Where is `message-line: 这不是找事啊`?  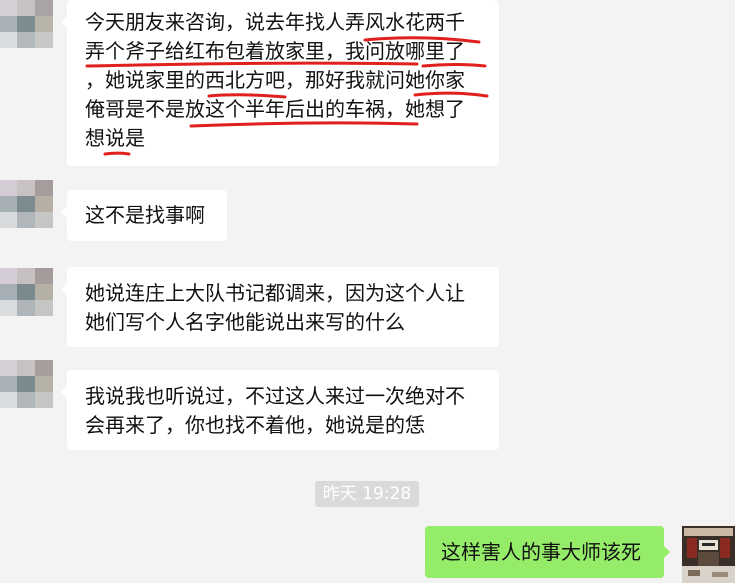
message-line: 这不是找事啊 is located at coordinates (145, 215).